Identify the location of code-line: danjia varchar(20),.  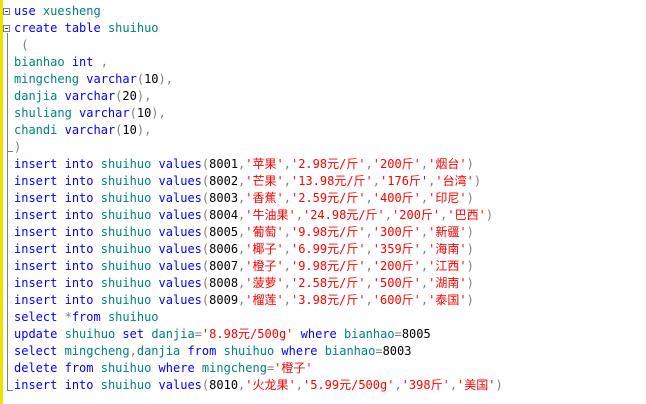
(330, 96).